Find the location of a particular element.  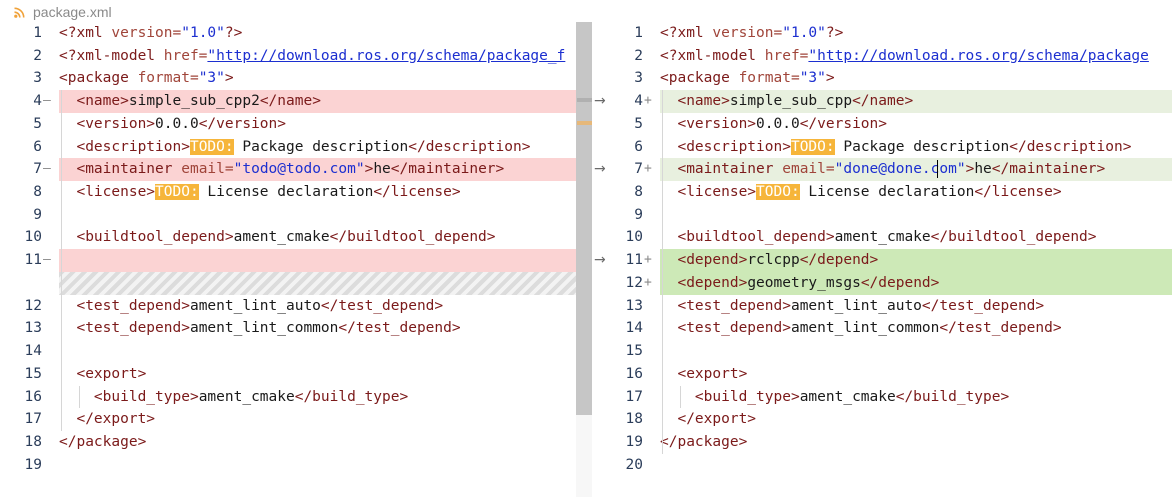

line-number: 17 is located at coordinates (634, 396).